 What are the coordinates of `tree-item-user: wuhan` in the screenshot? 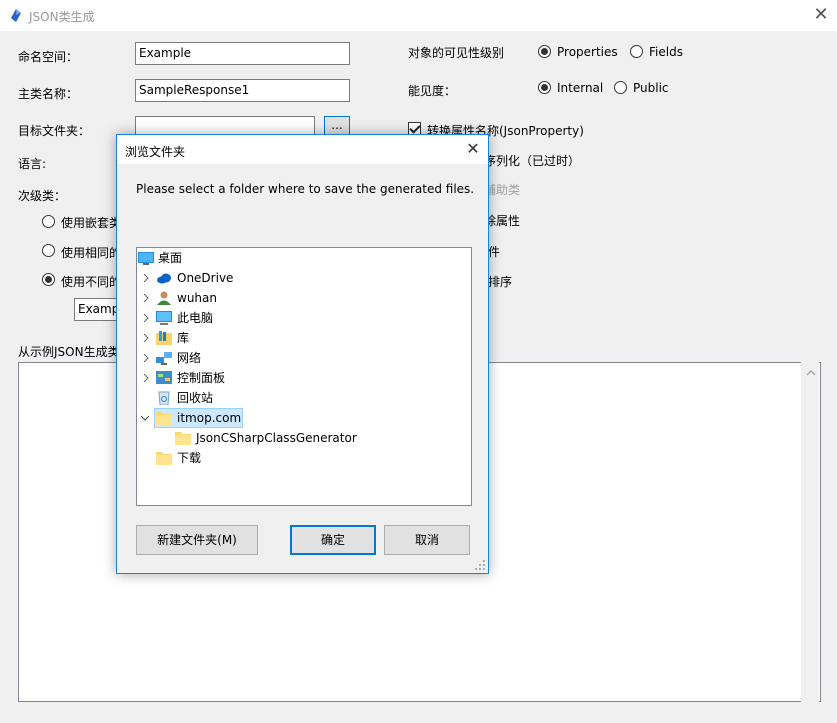 It's located at (304, 298).